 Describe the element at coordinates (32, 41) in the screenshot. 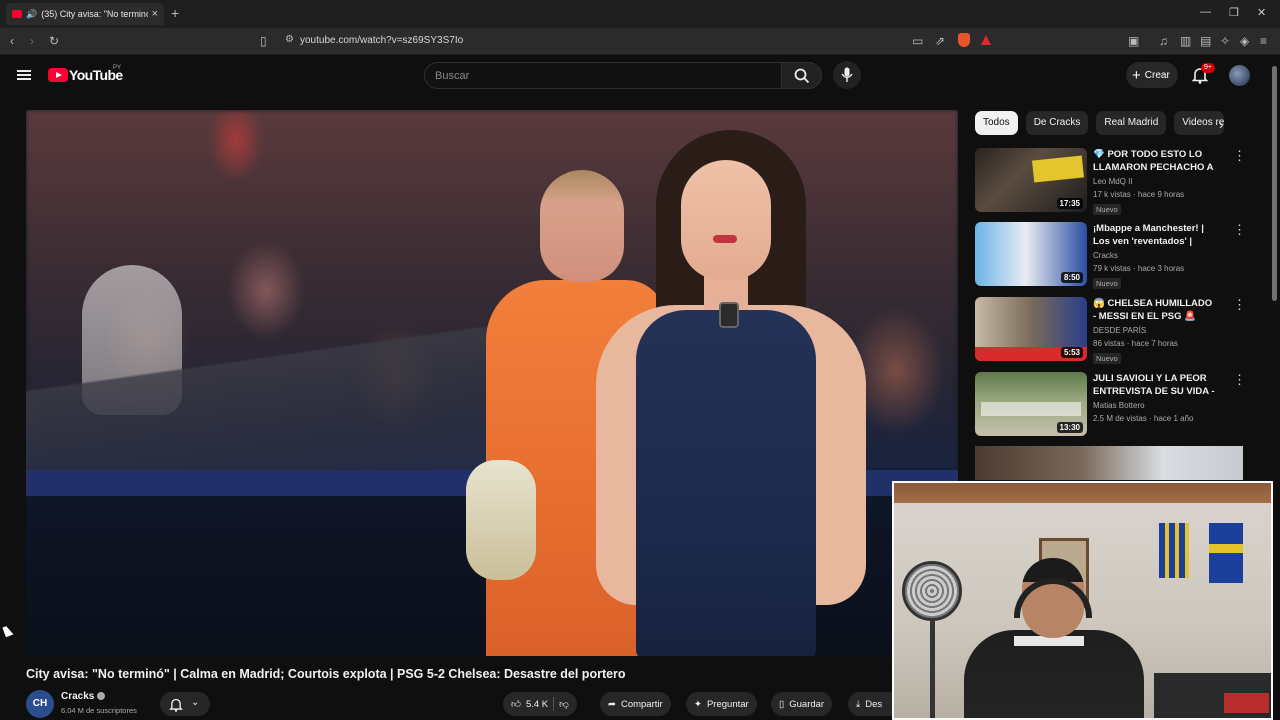

I see `forward-icon: ›` at that location.